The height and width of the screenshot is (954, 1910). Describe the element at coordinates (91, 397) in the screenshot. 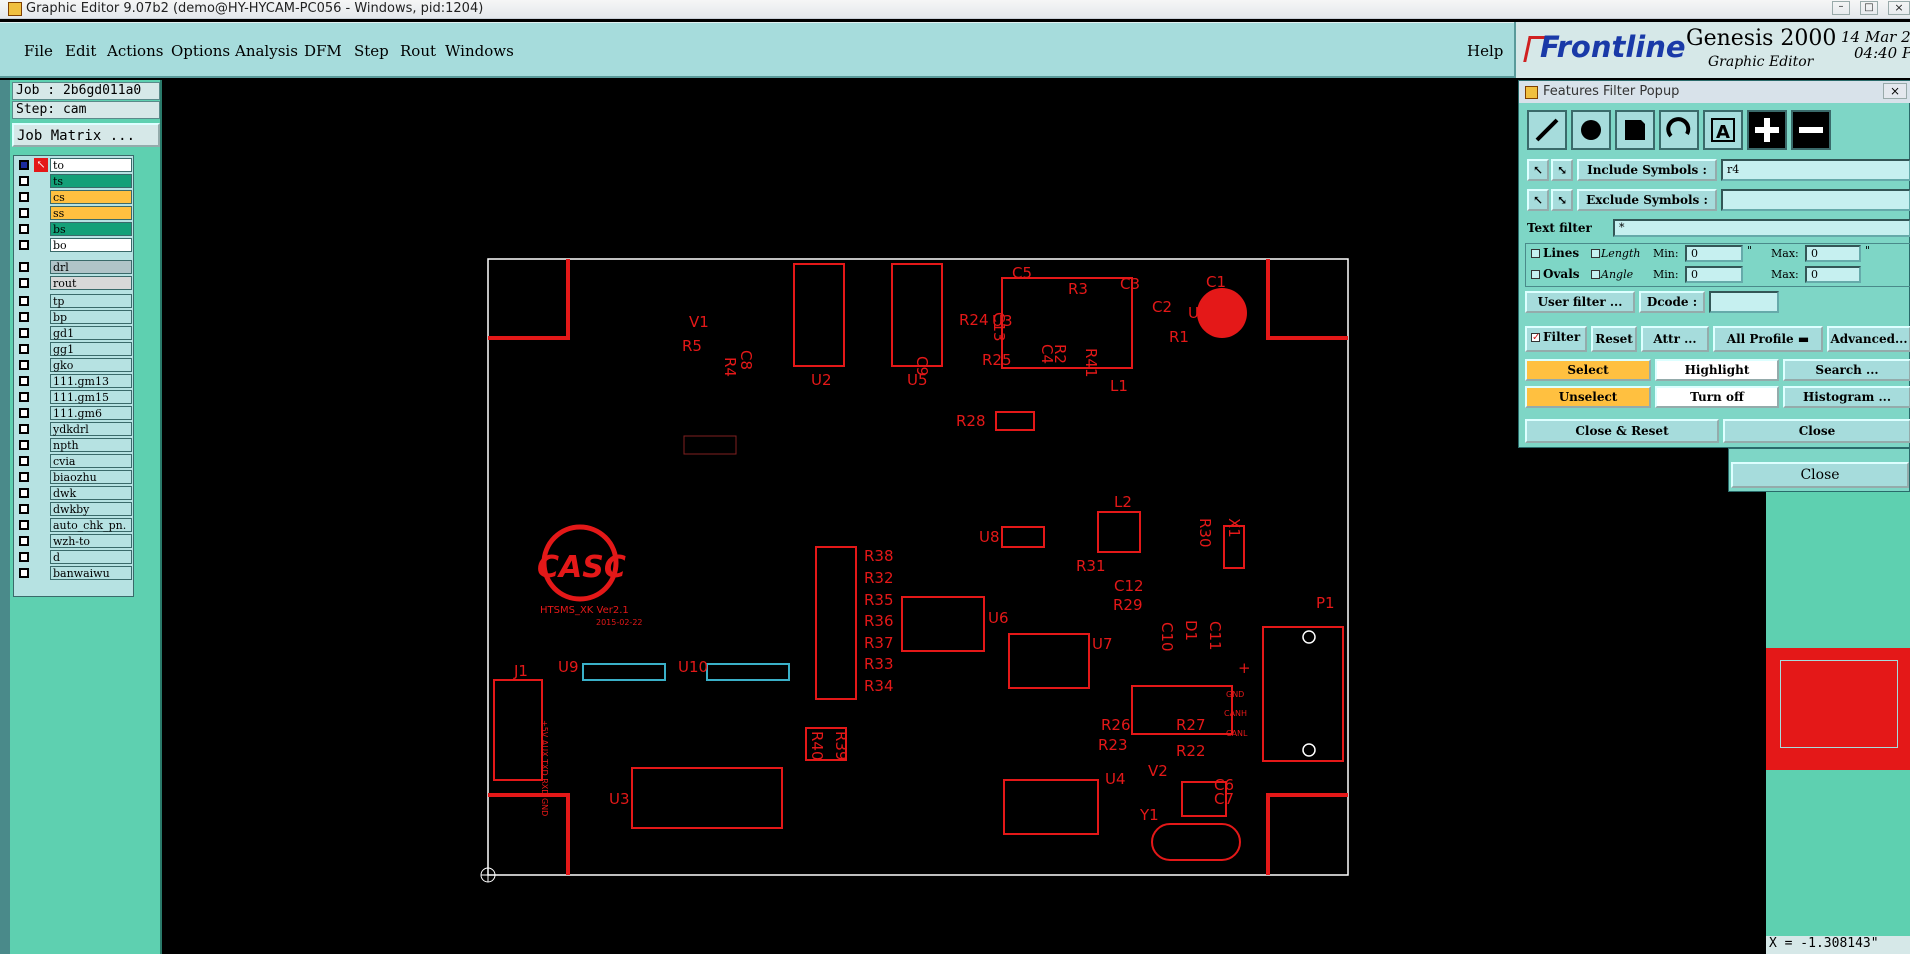

I see `layer-name: 111.gm15` at that location.